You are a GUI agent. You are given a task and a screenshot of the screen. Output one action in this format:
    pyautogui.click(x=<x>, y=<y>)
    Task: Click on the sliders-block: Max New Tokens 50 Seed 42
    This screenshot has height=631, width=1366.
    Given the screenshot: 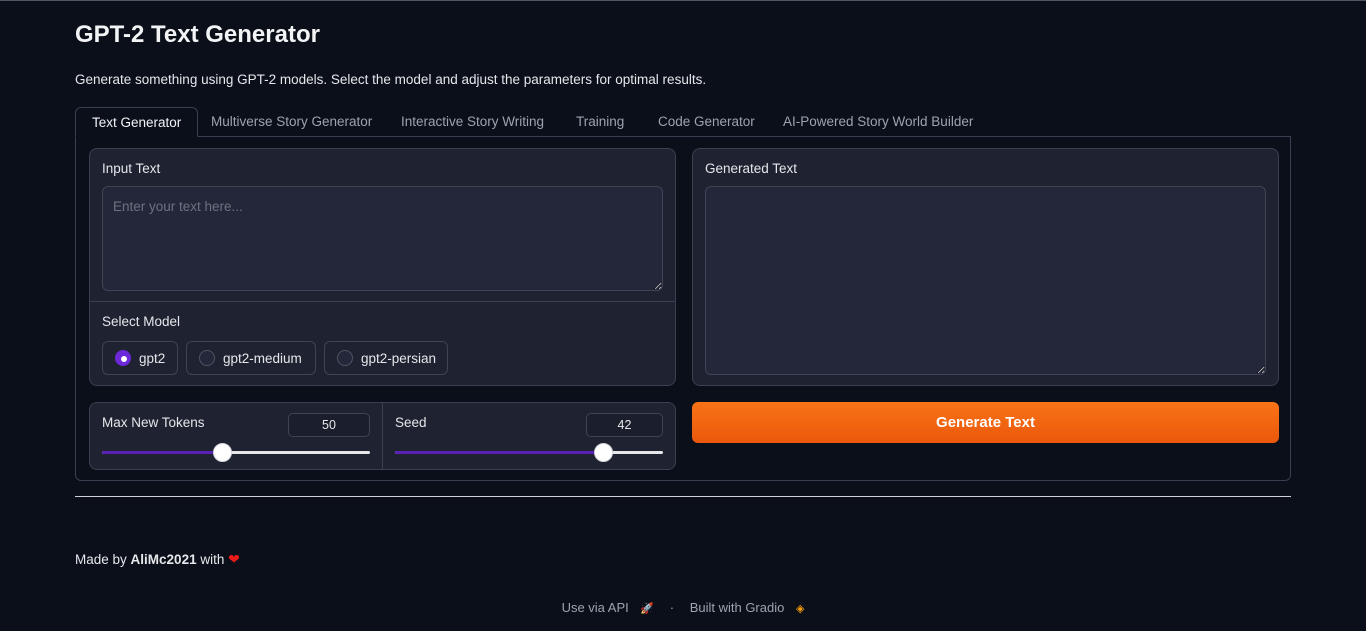 What is the action you would take?
    pyautogui.click(x=382, y=436)
    